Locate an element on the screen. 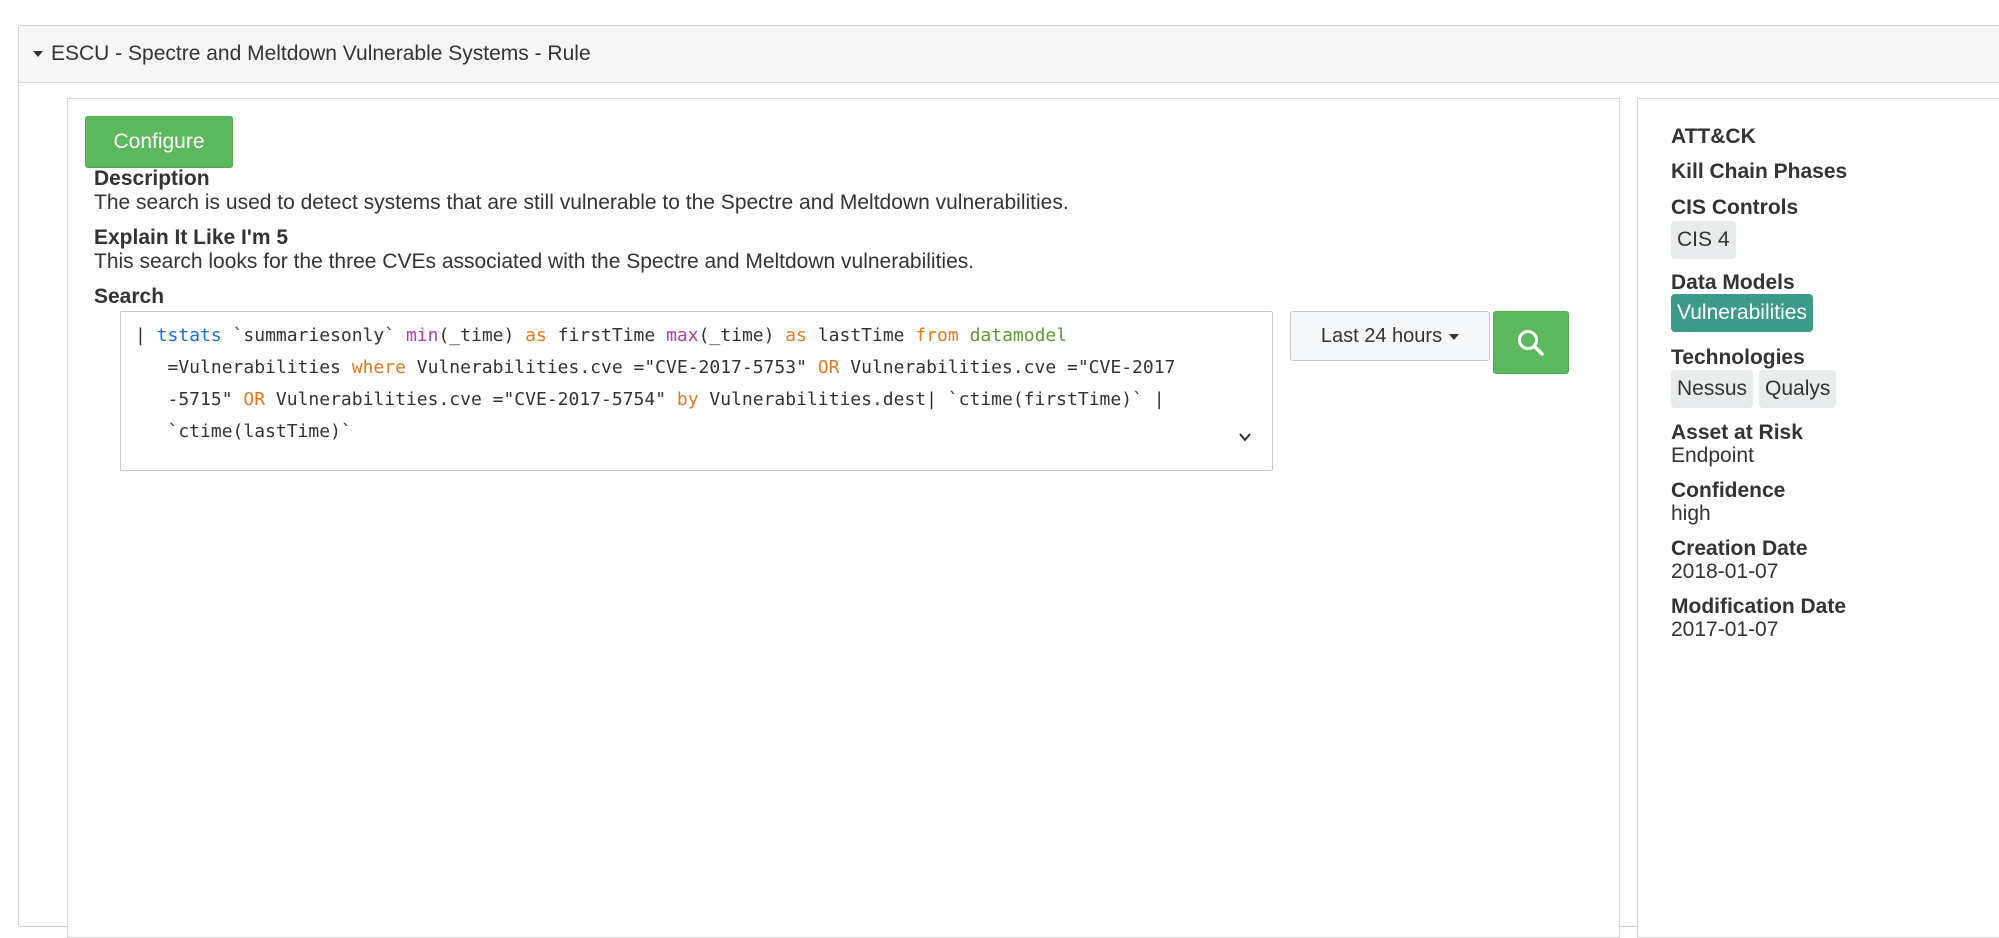  search-button is located at coordinates (1531, 342).